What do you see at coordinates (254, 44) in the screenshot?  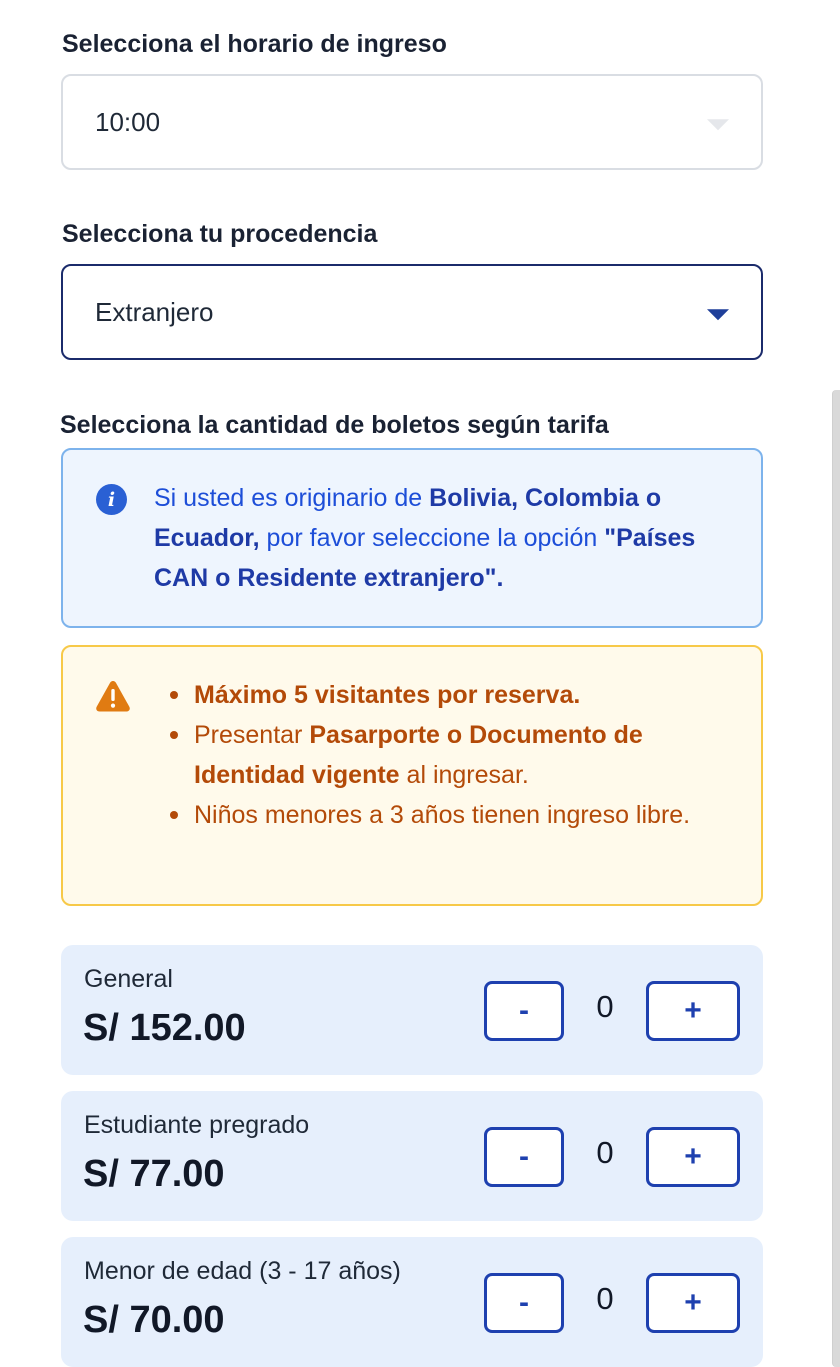 I see `schedule-label: Selecciona el horario de ingreso` at bounding box center [254, 44].